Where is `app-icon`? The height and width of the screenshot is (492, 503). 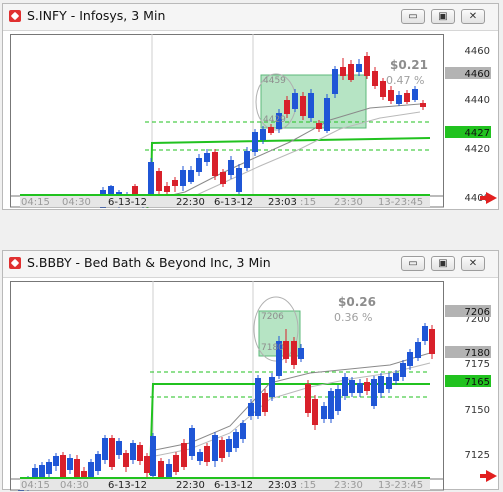
app-icon is located at coordinates (15, 263).